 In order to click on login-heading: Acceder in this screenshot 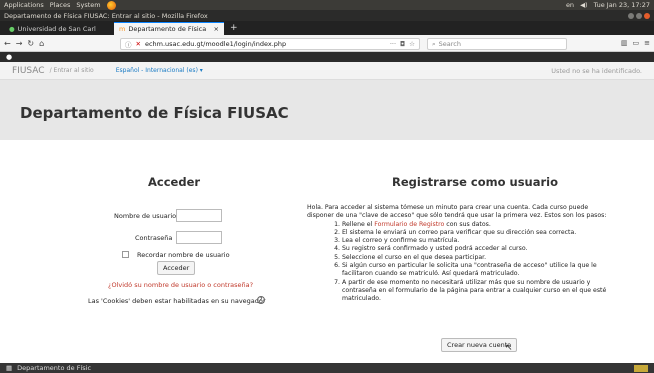, I will do `click(174, 182)`.